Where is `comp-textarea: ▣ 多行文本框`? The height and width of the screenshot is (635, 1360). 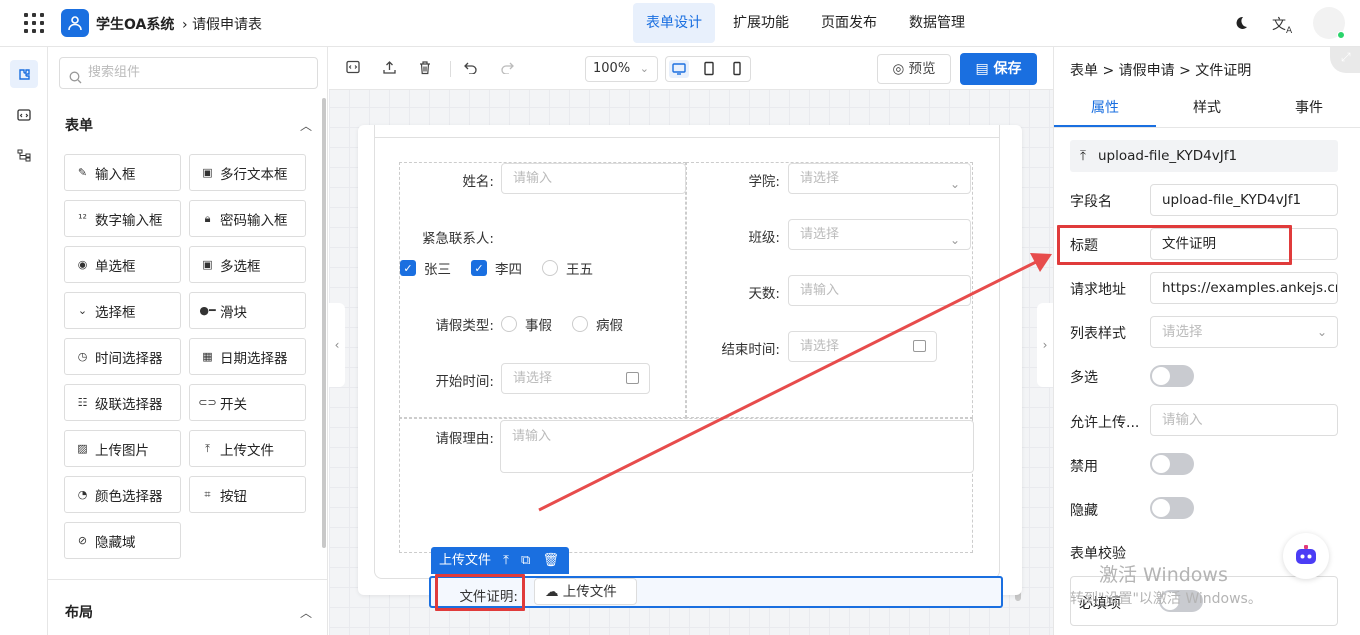
comp-textarea: ▣ 多行文本框 is located at coordinates (247, 172).